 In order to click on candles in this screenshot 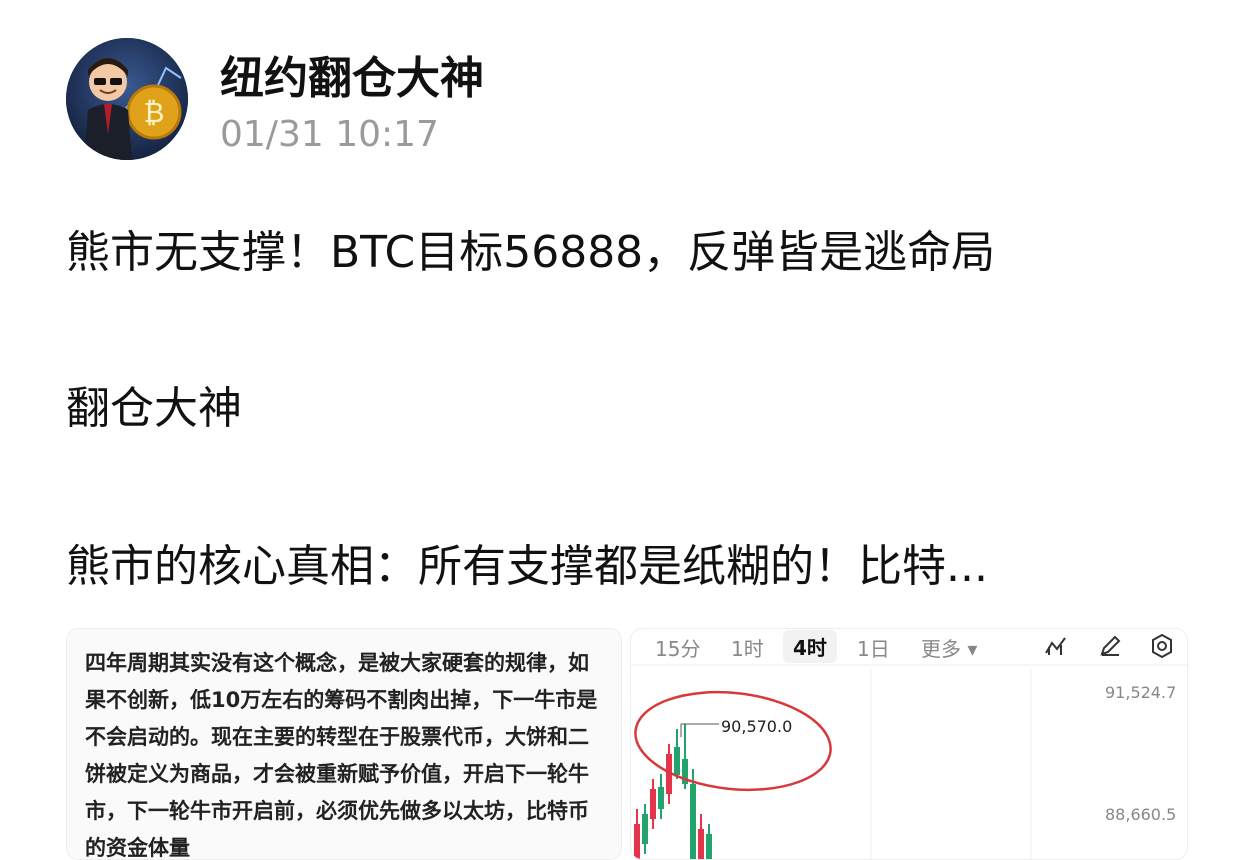, I will do `click(673, 791)`.